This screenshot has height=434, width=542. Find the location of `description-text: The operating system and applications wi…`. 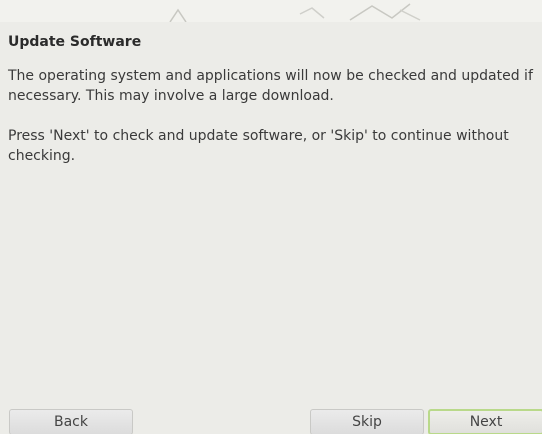

description-text: The operating system and applications wi… is located at coordinates (270, 86).